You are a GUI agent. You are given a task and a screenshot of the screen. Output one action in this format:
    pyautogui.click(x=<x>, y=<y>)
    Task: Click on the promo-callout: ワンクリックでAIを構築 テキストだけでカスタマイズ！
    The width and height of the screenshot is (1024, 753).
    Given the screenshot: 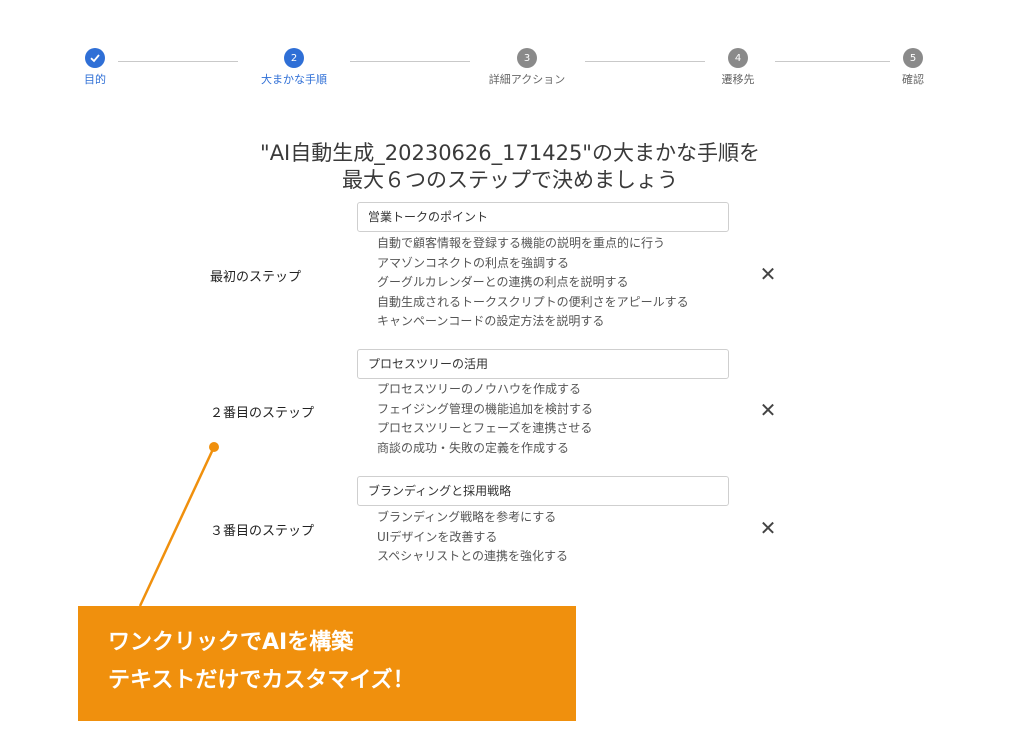 What is the action you would take?
    pyautogui.click(x=327, y=663)
    